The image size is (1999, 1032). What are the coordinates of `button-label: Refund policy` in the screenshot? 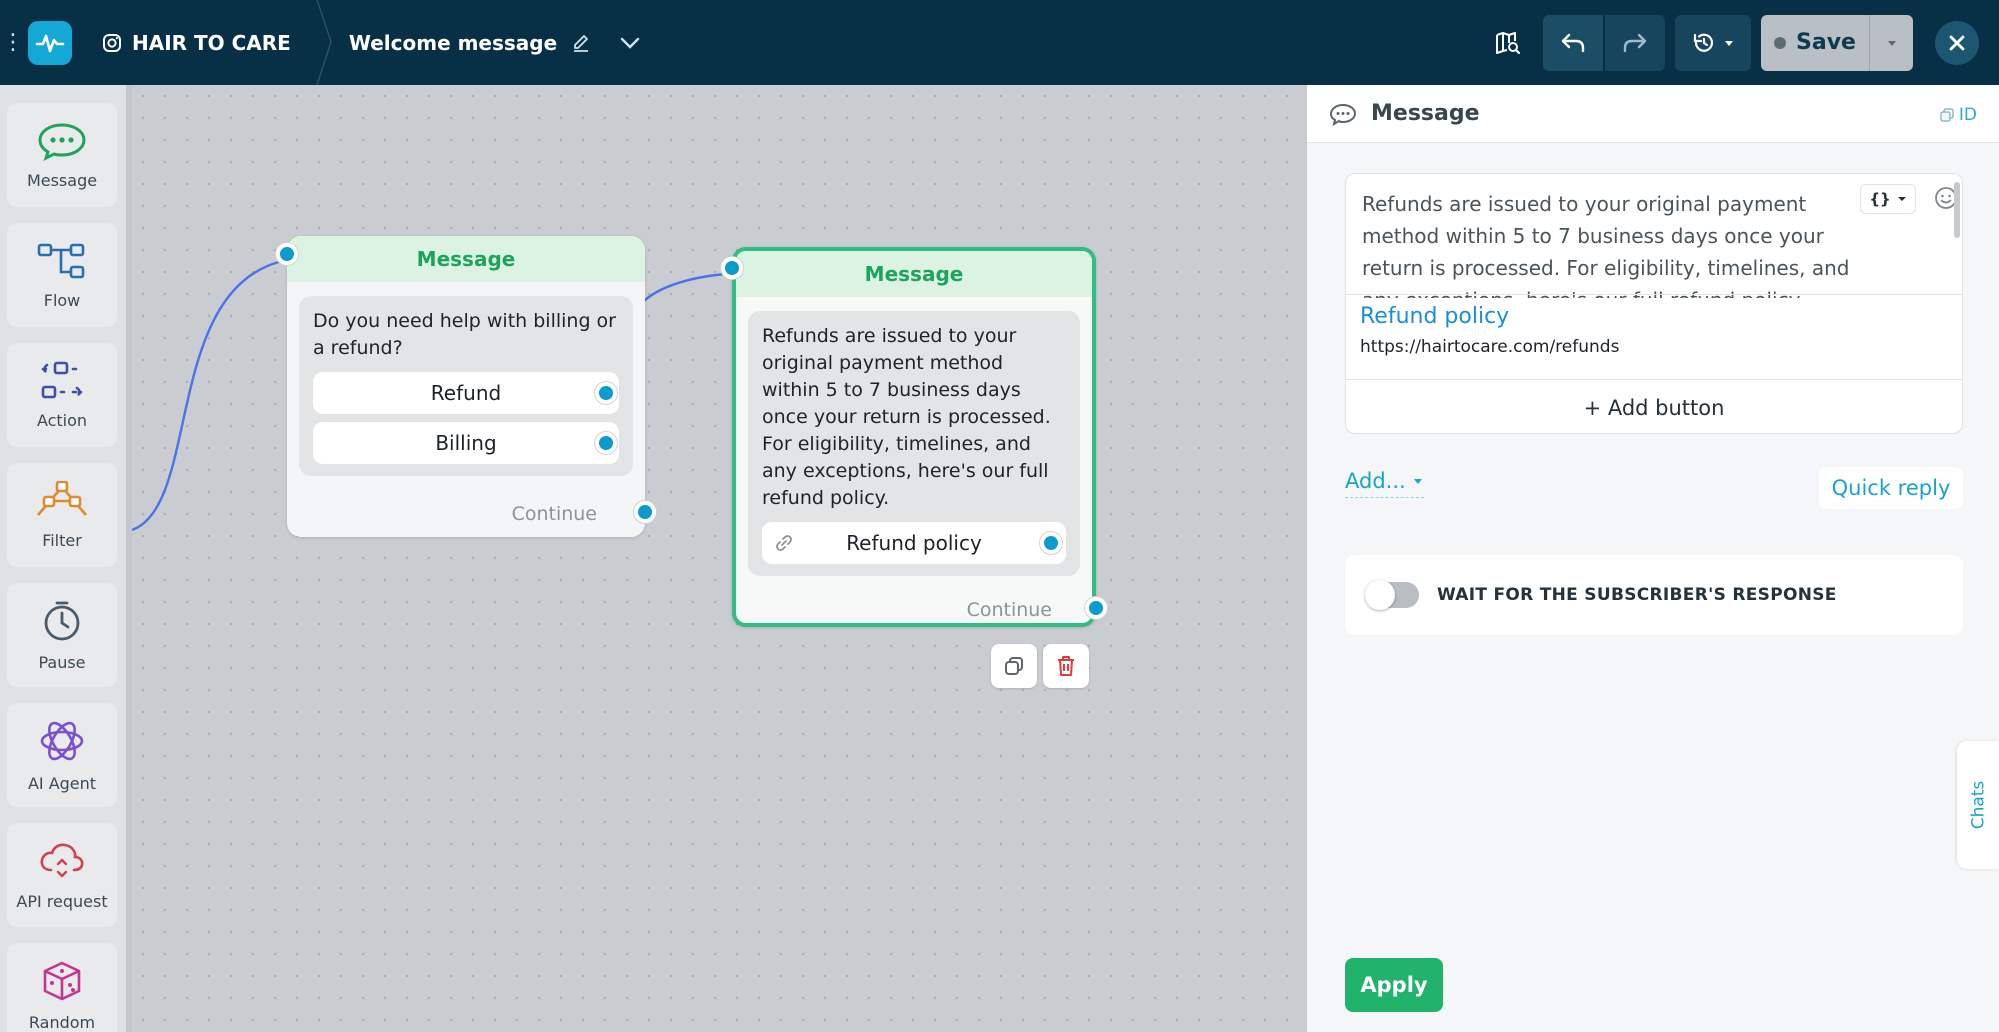 It's located at (914, 542).